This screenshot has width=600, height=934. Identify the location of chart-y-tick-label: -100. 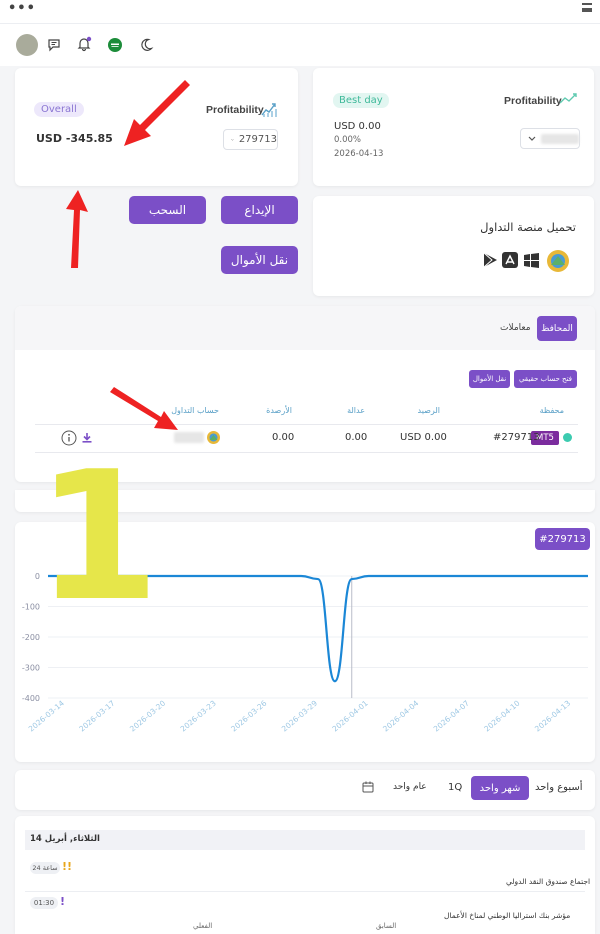
(31, 607).